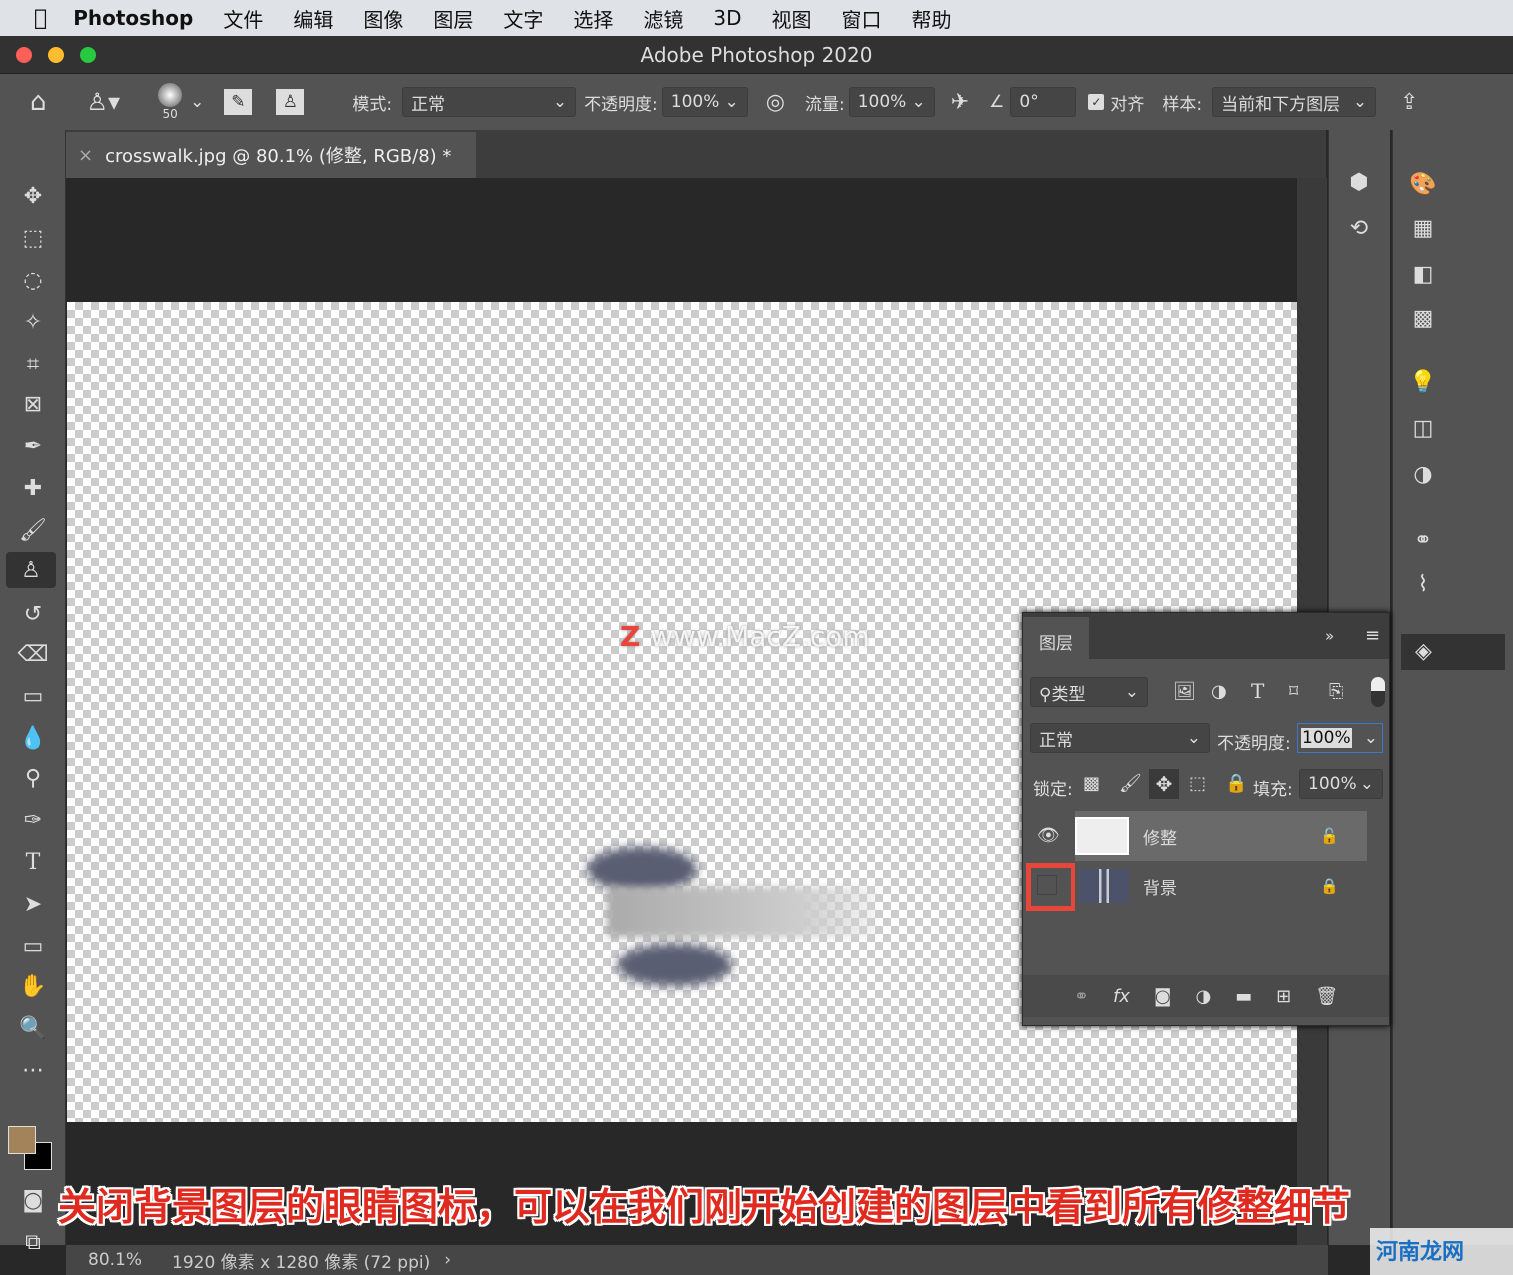 Image resolution: width=1513 pixels, height=1275 pixels. Describe the element at coordinates (1423, 474) in the screenshot. I see `adjustments-panel-icon: ◑` at that location.